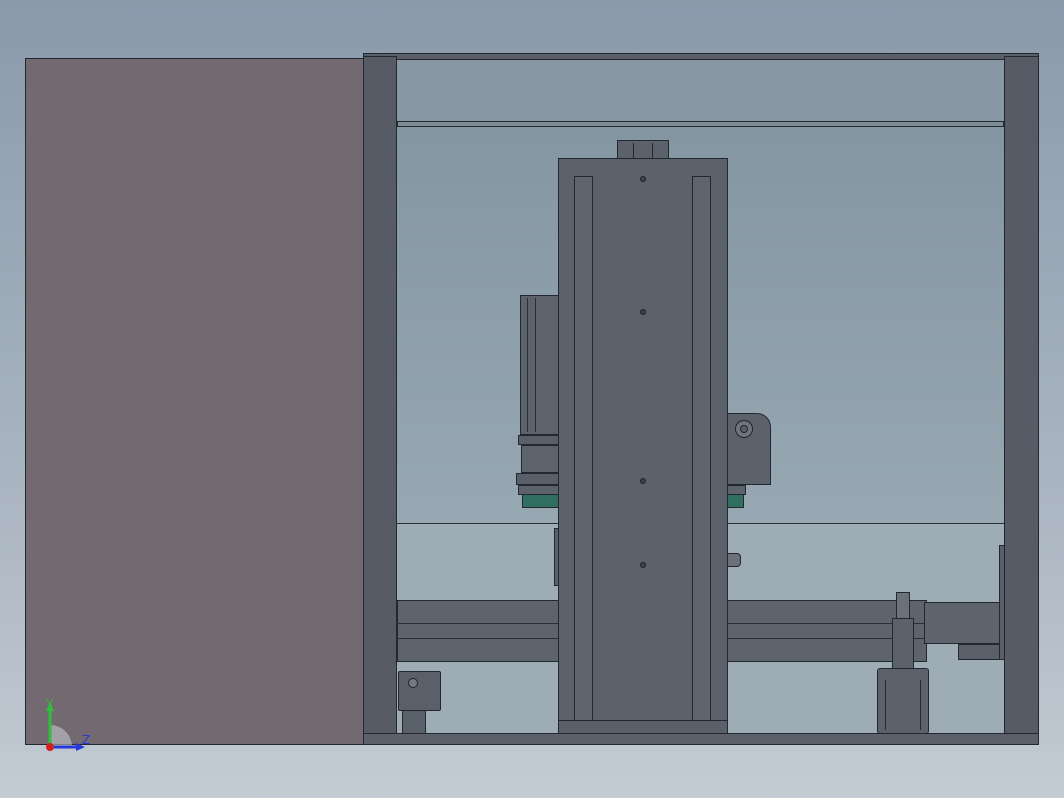  I want to click on cylinder-rod, so click(903, 606).